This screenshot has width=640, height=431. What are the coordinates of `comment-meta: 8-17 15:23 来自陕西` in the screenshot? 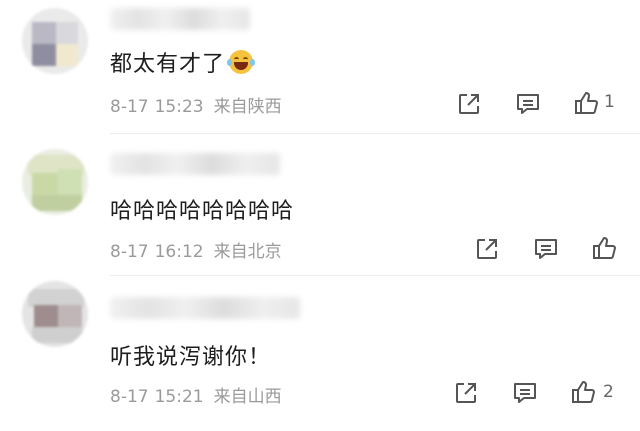 It's located at (196, 104).